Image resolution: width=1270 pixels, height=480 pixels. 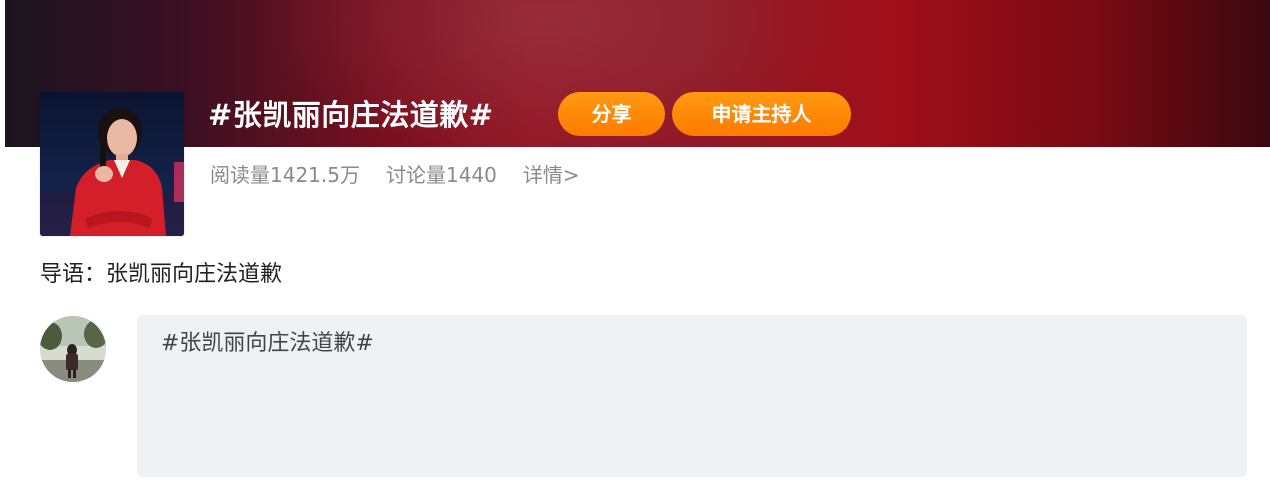 I want to click on apply-host-button: 申请主持人, so click(x=761, y=114).